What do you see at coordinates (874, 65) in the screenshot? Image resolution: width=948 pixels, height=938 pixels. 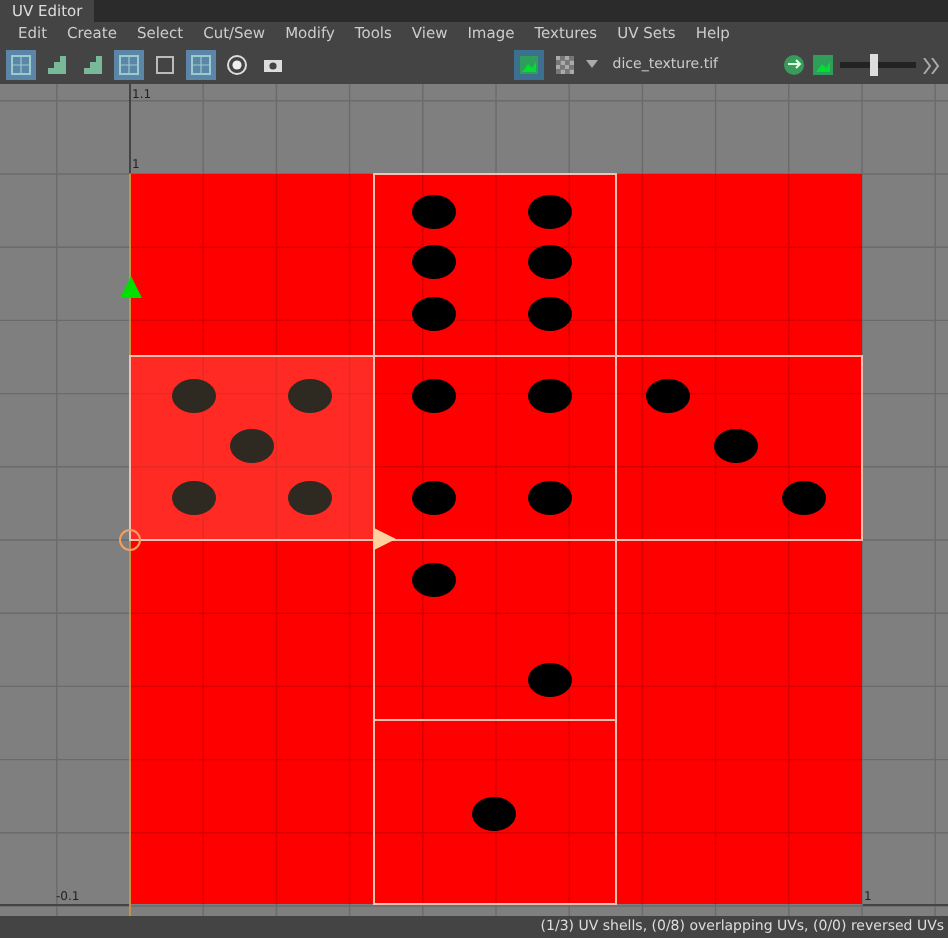 I see `slider-thumb` at bounding box center [874, 65].